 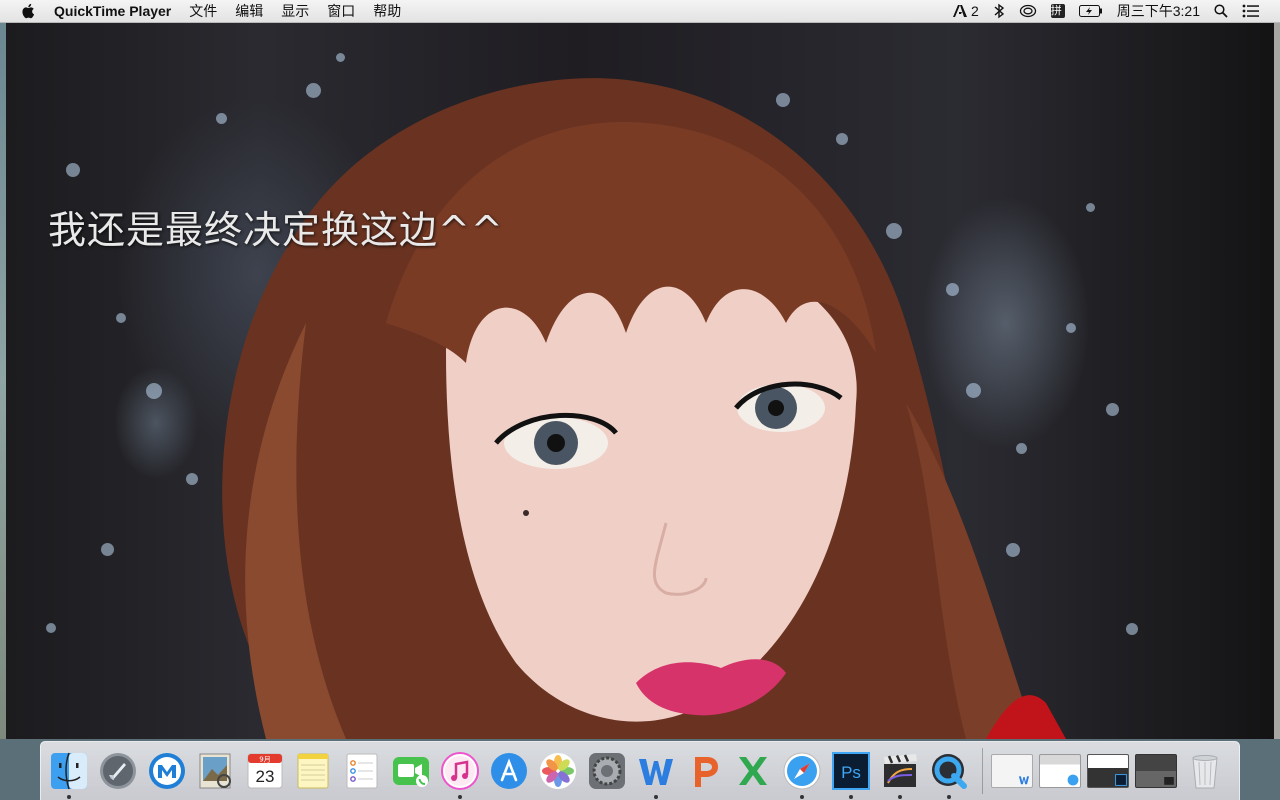 I want to click on dock-item-system-preferences, so click(x=607, y=771).